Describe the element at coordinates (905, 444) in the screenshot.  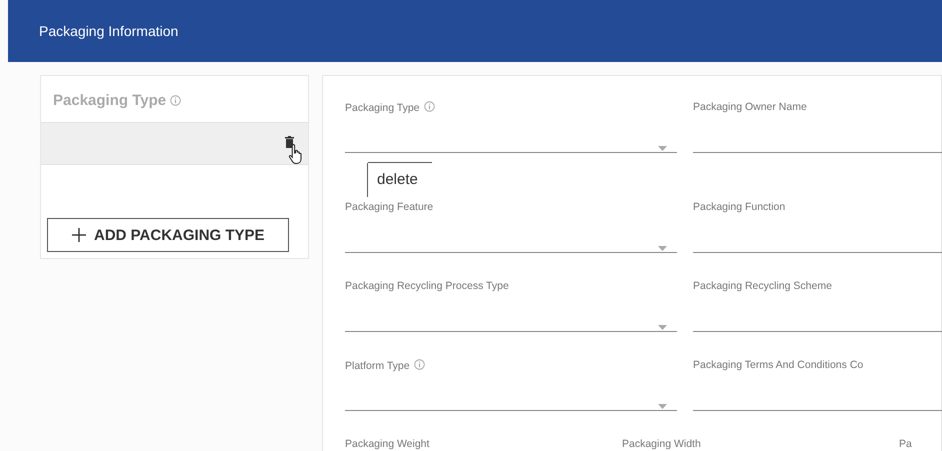
I see `field-label: Pa` at that location.